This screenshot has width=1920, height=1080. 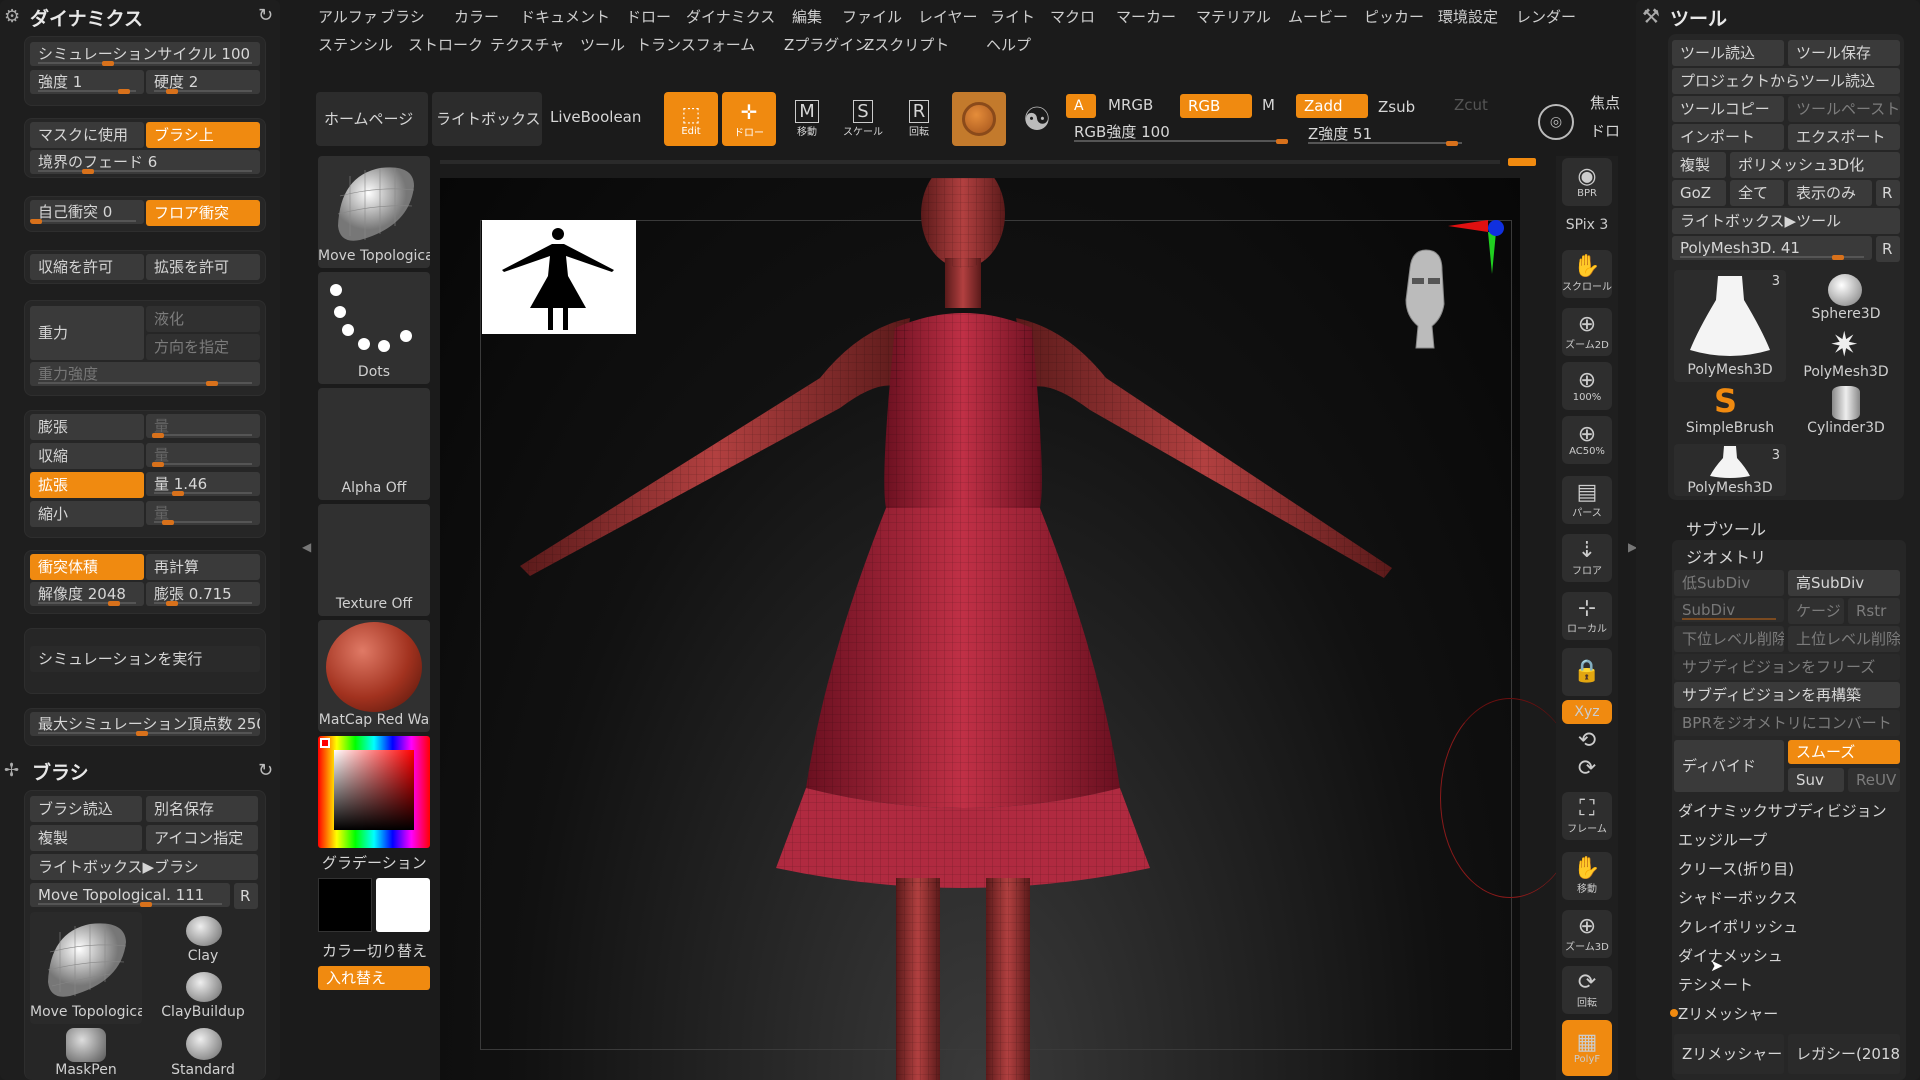 What do you see at coordinates (695, 44) in the screenshot?
I see `menu-item: トランスフォーム` at bounding box center [695, 44].